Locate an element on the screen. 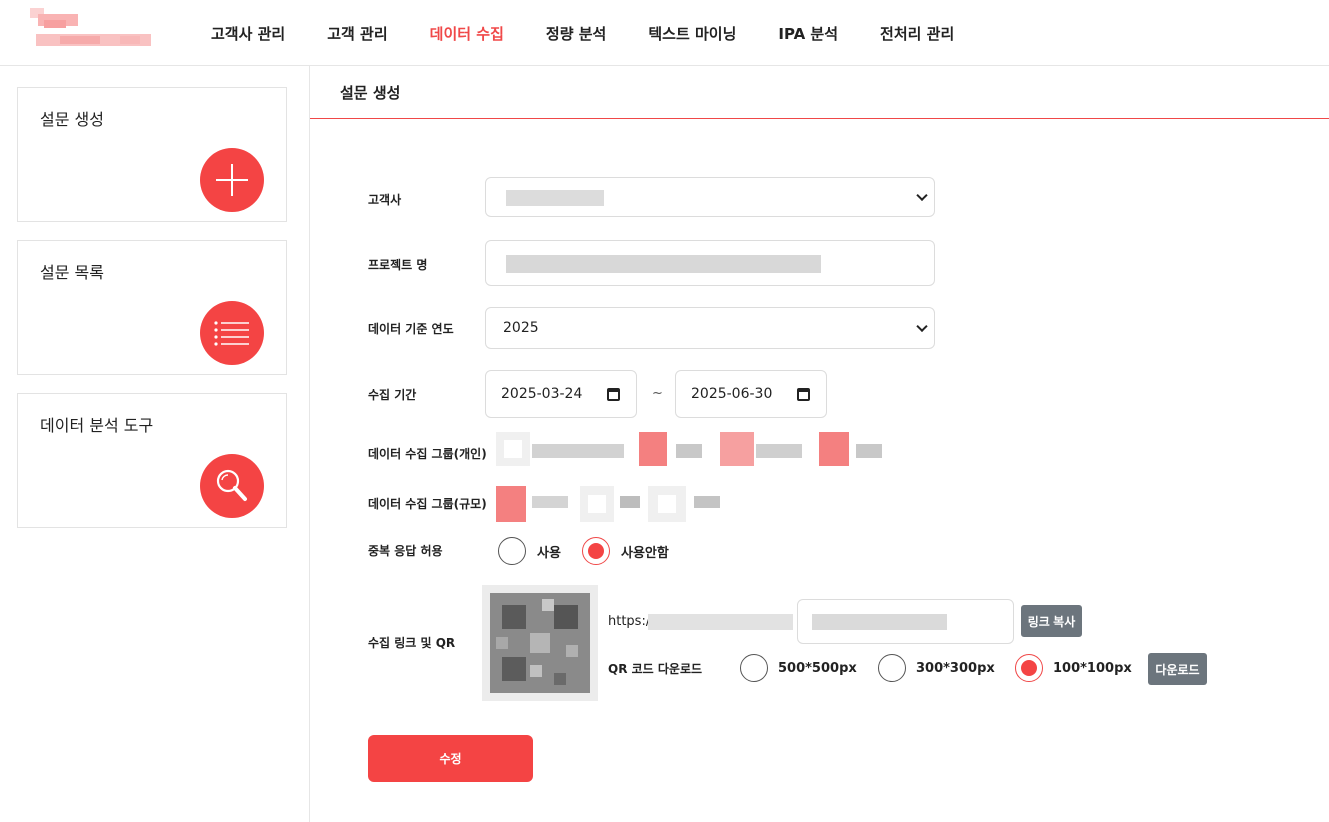 This screenshot has width=1329, height=822. card-title: 데이터 분석 도구 is located at coordinates (97, 425).